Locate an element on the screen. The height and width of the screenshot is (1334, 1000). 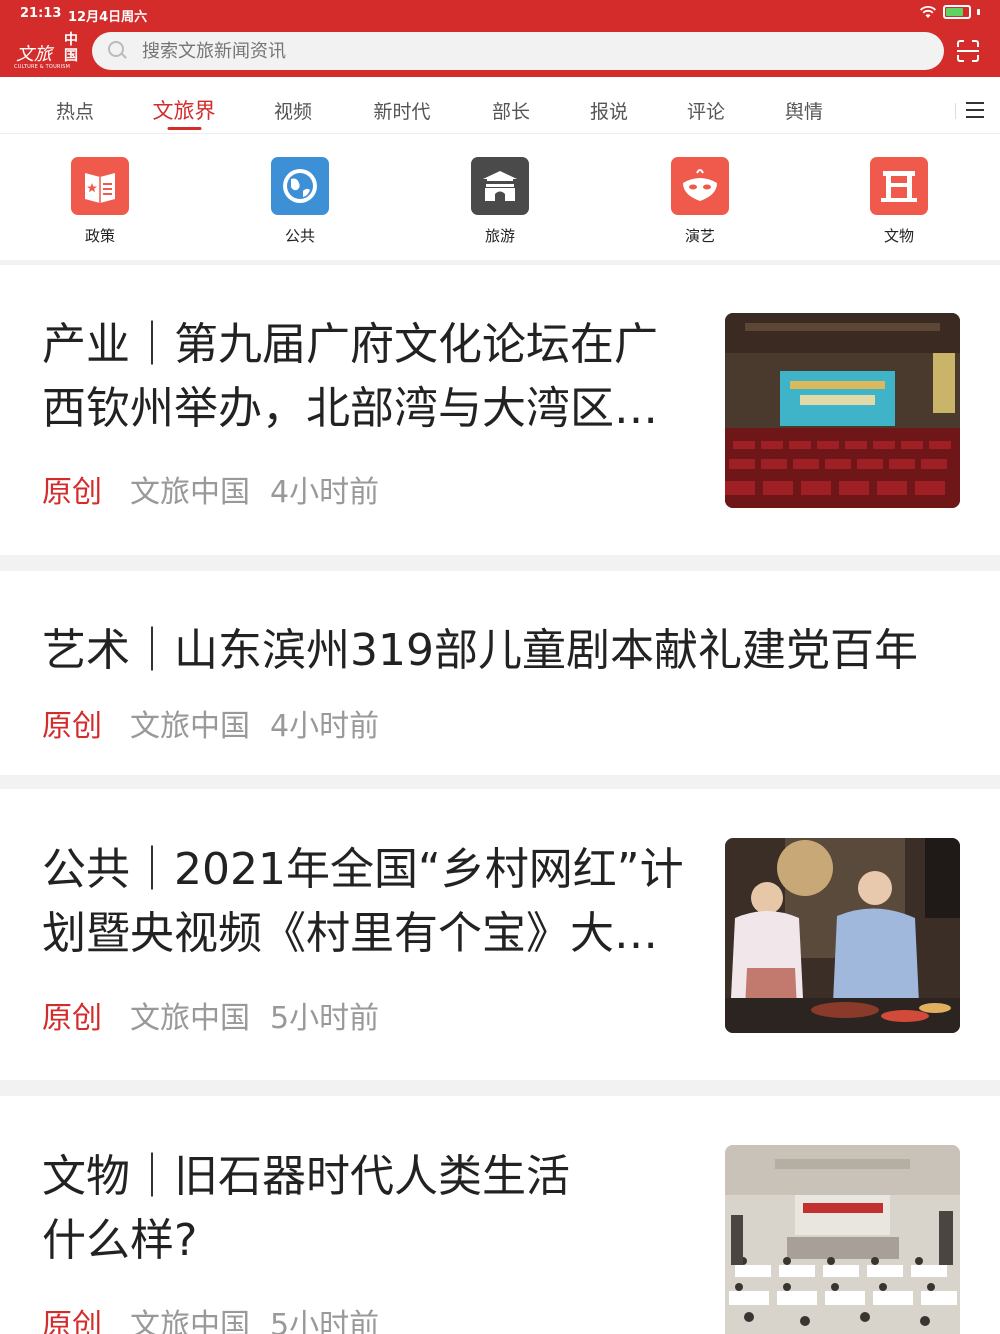
category-policy: 政策 is located at coordinates (100, 201).